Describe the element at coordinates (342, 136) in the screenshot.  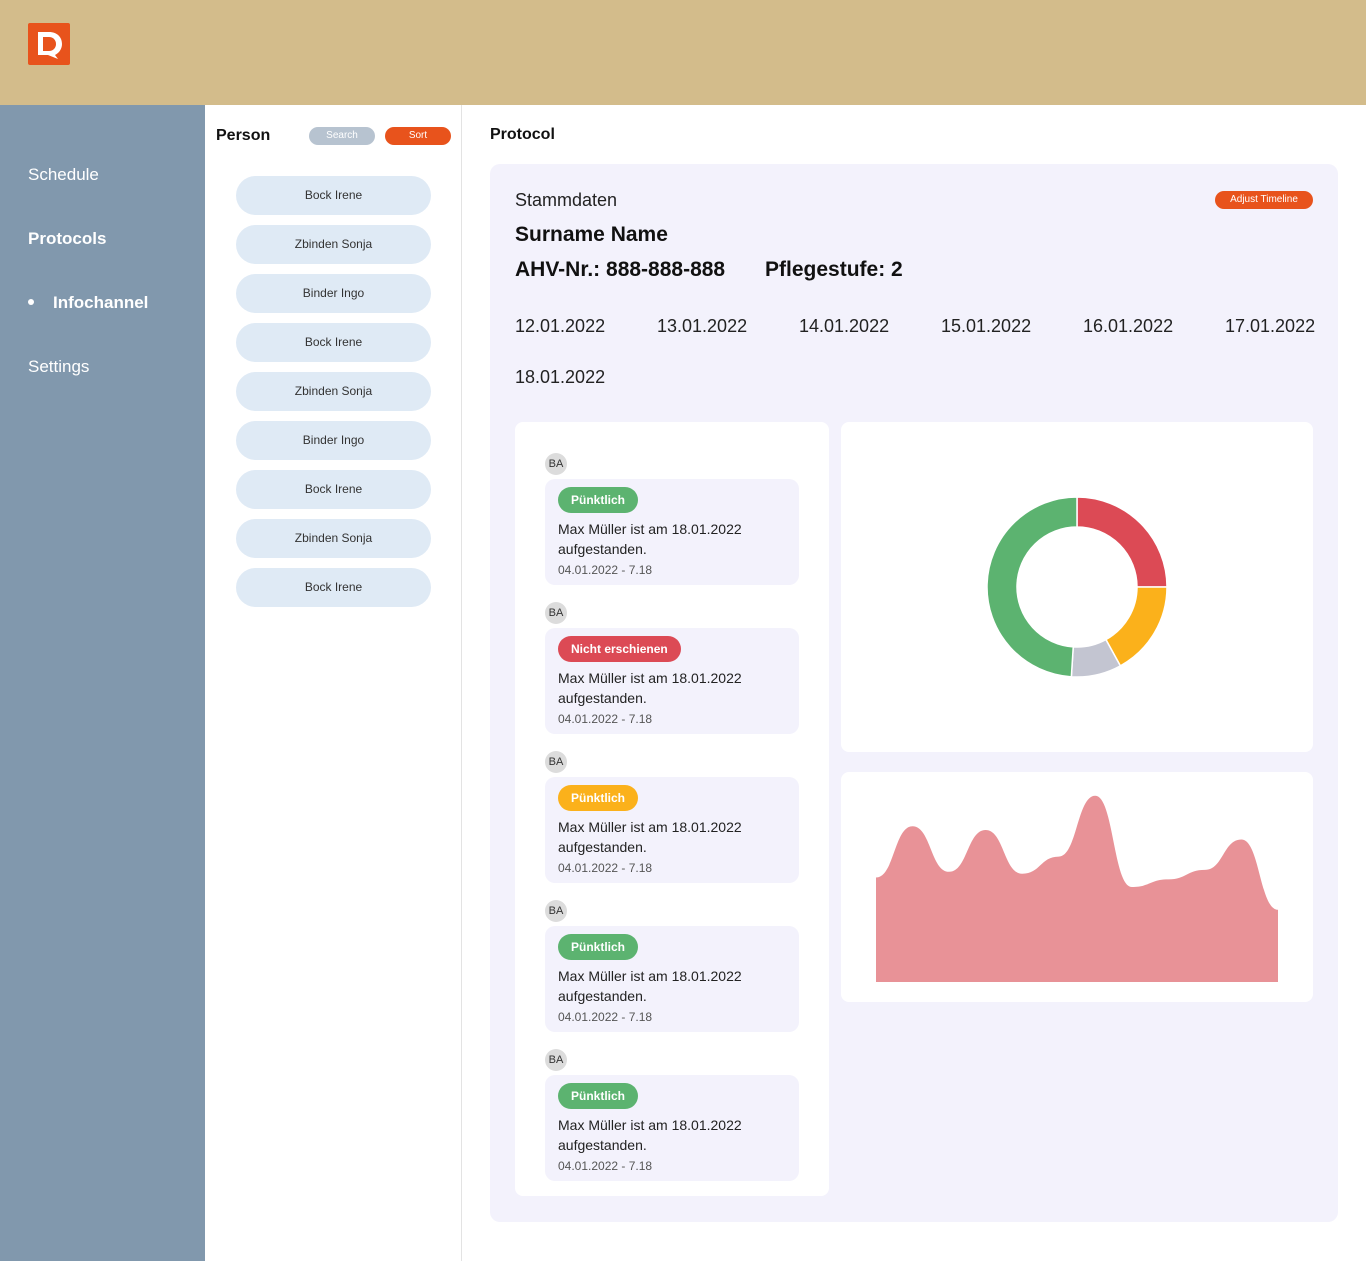
I see `search-button: Search` at that location.